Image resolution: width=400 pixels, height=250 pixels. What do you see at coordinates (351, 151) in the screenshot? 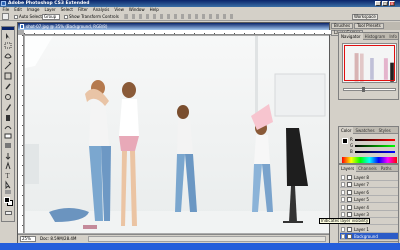
I see `channel-b-label: B` at bounding box center [351, 151].